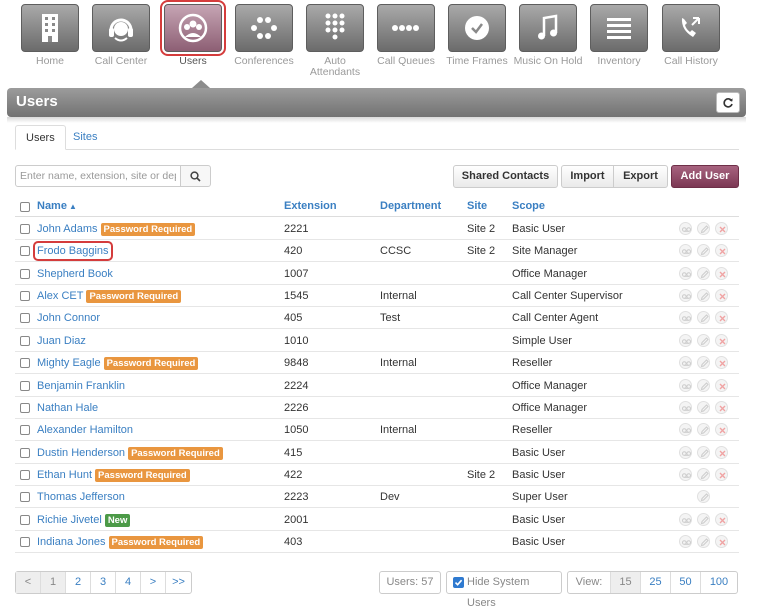 The height and width of the screenshot is (614, 768). What do you see at coordinates (73, 251) in the screenshot?
I see `user-name-link: Frodo Baggins` at bounding box center [73, 251].